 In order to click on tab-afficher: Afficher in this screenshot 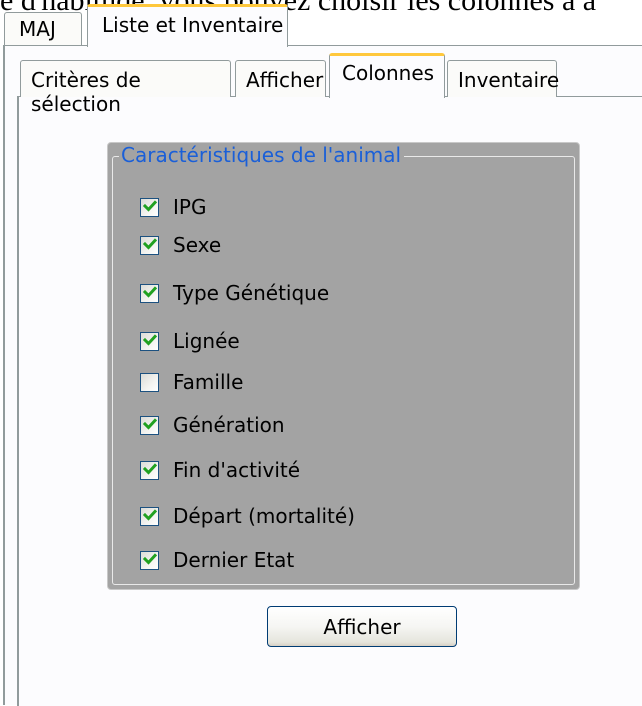, I will do `click(280, 78)`.